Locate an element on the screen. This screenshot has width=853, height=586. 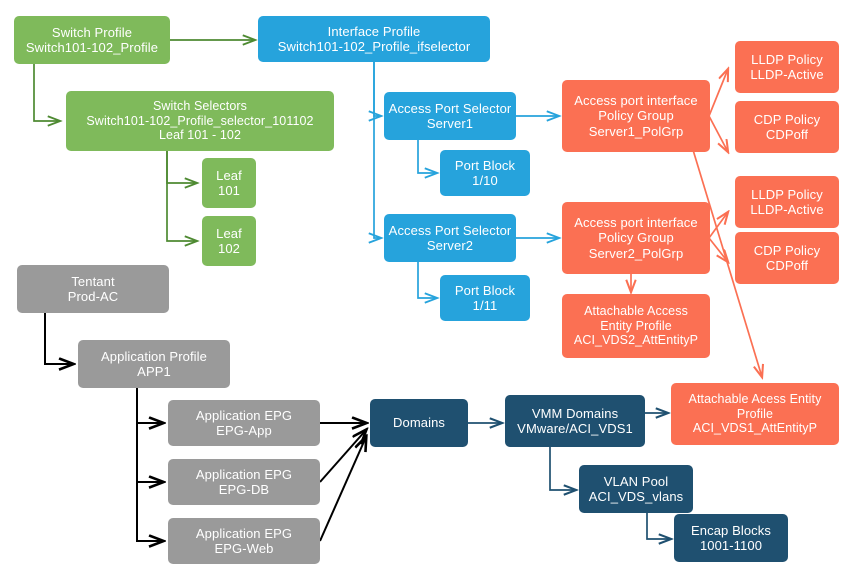
node-leaf-102: Leaf 102 is located at coordinates (229, 241).